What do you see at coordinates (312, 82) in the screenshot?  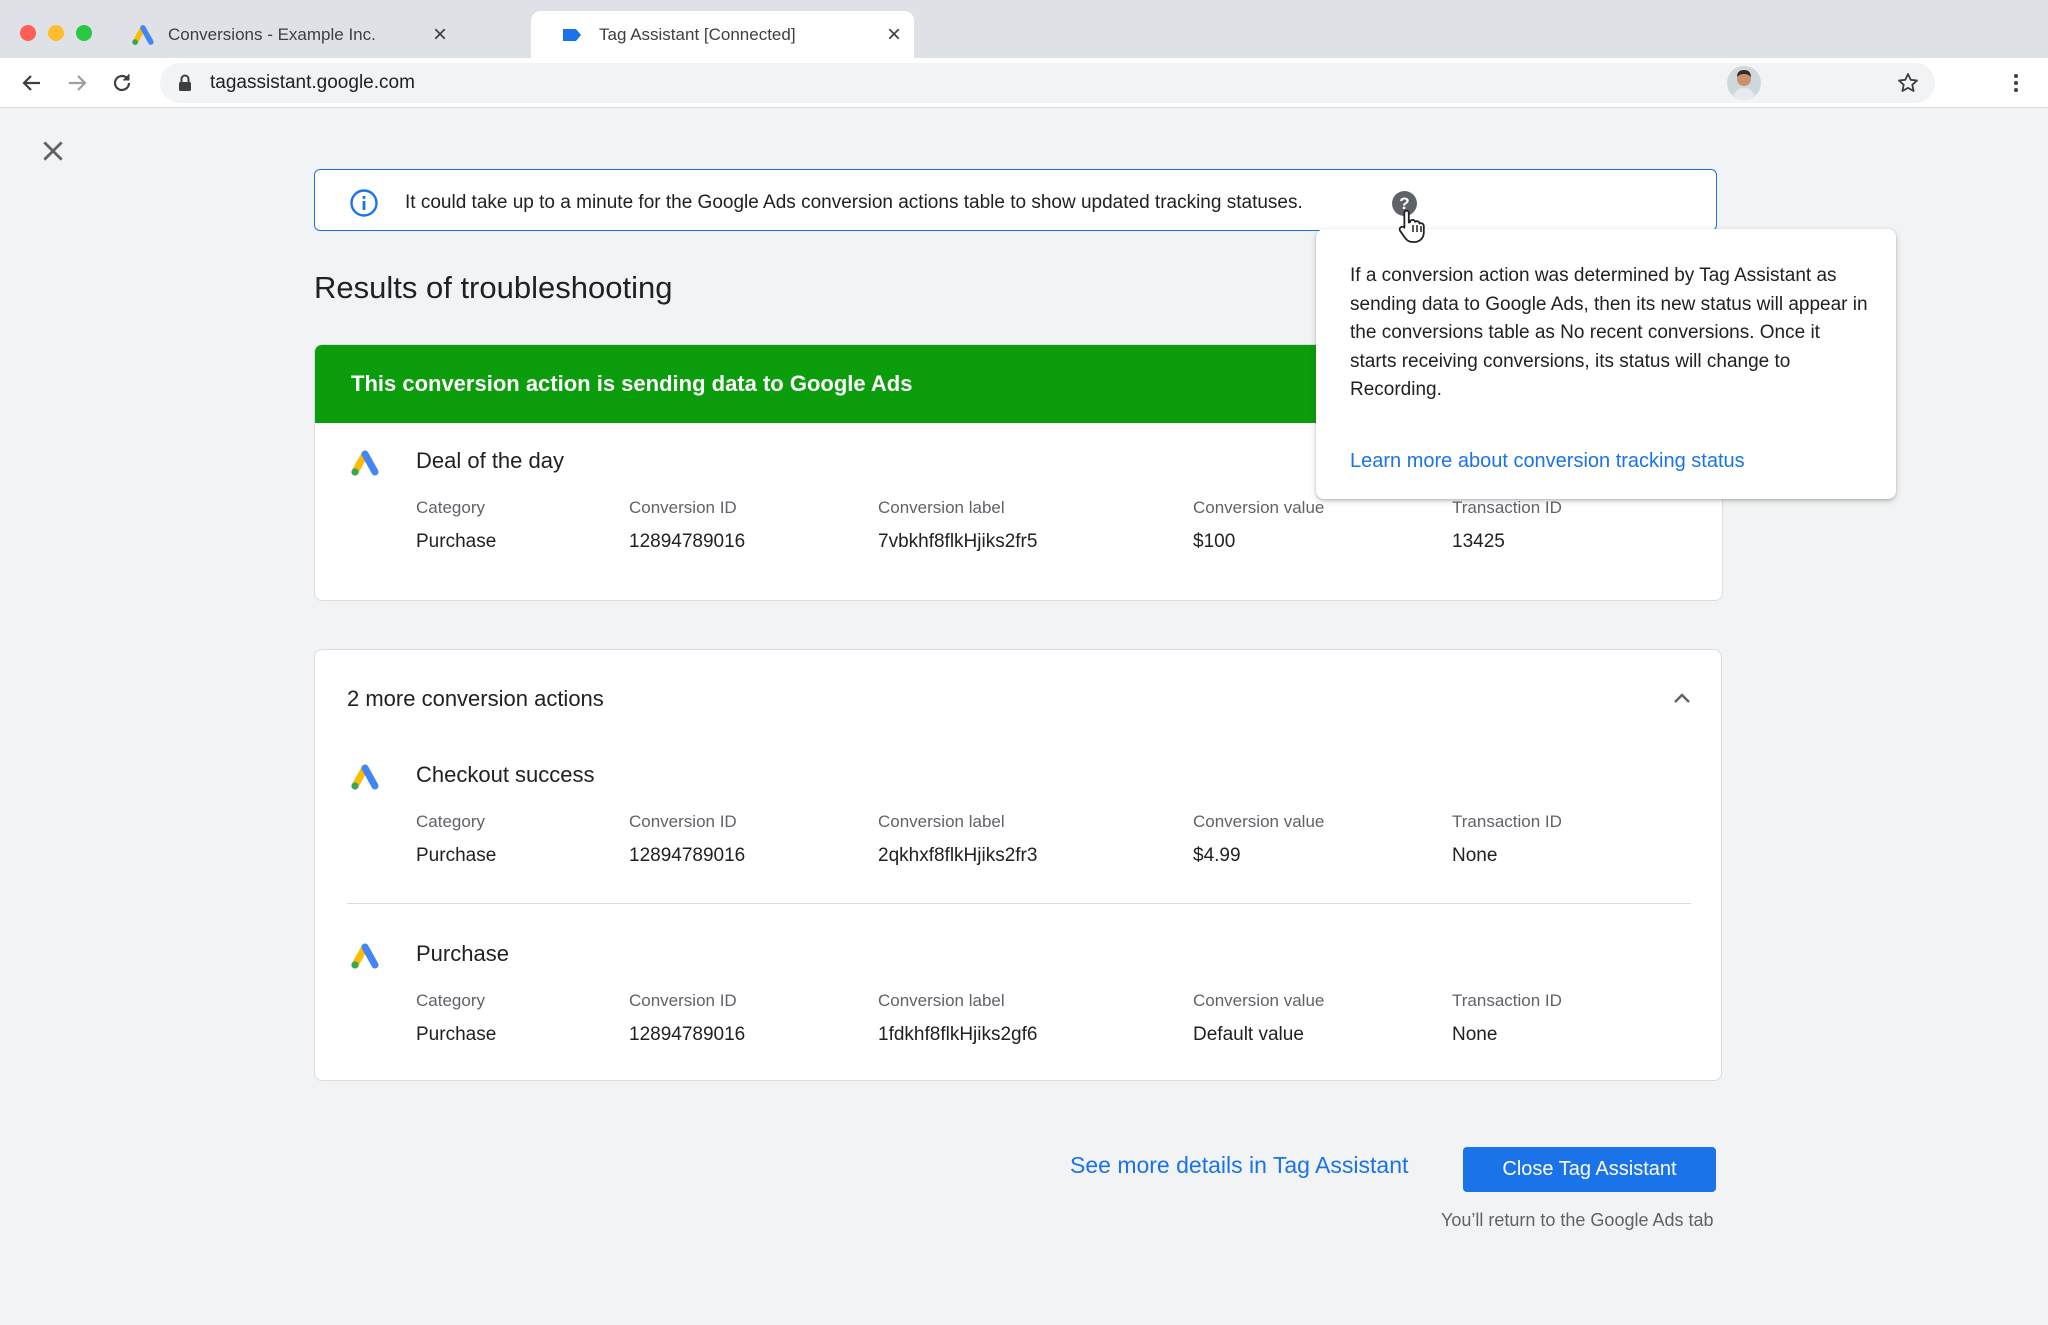 I see `url-text: tagassistant.google.com` at bounding box center [312, 82].